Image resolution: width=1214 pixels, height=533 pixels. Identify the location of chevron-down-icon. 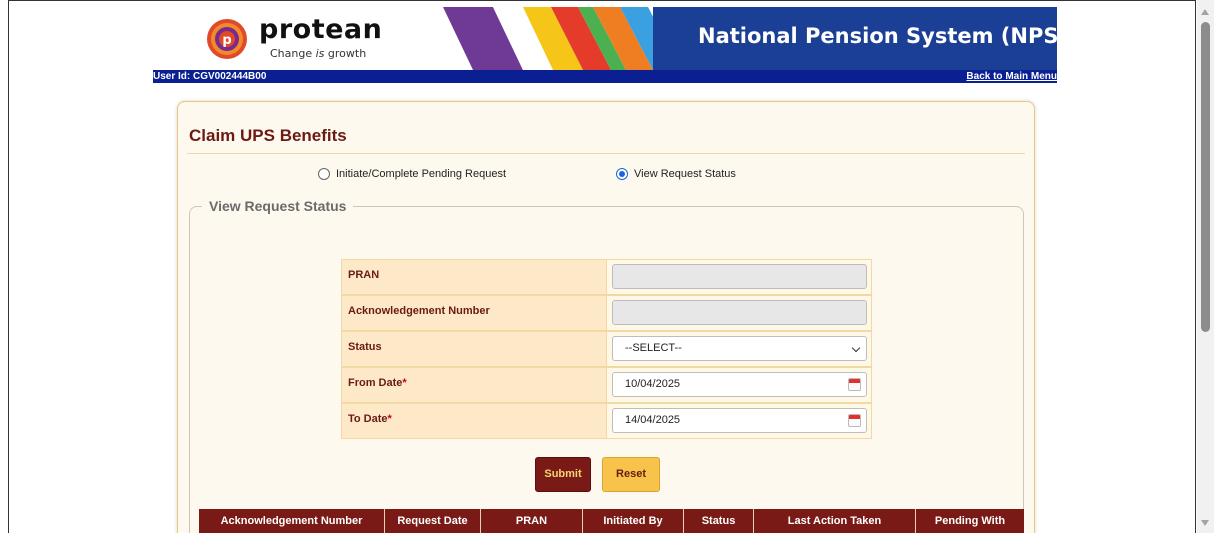
(856, 348).